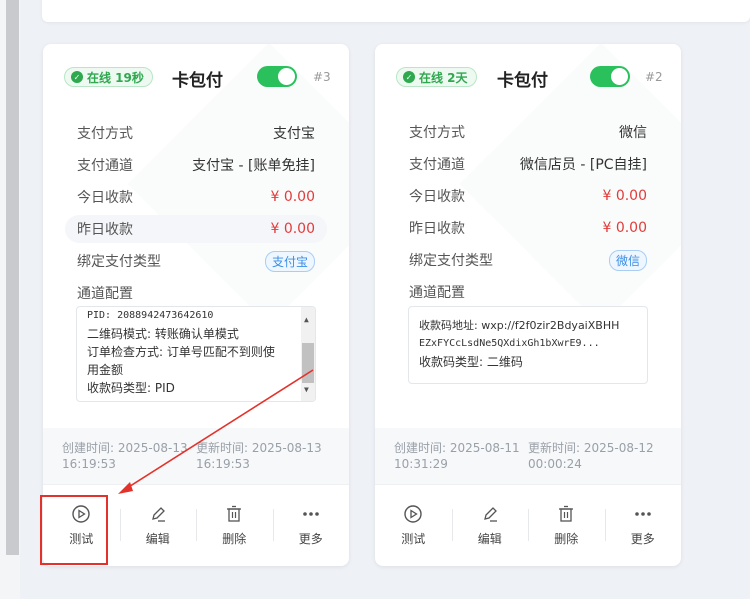  Describe the element at coordinates (413, 514) in the screenshot. I see `play-circle-icon` at that location.